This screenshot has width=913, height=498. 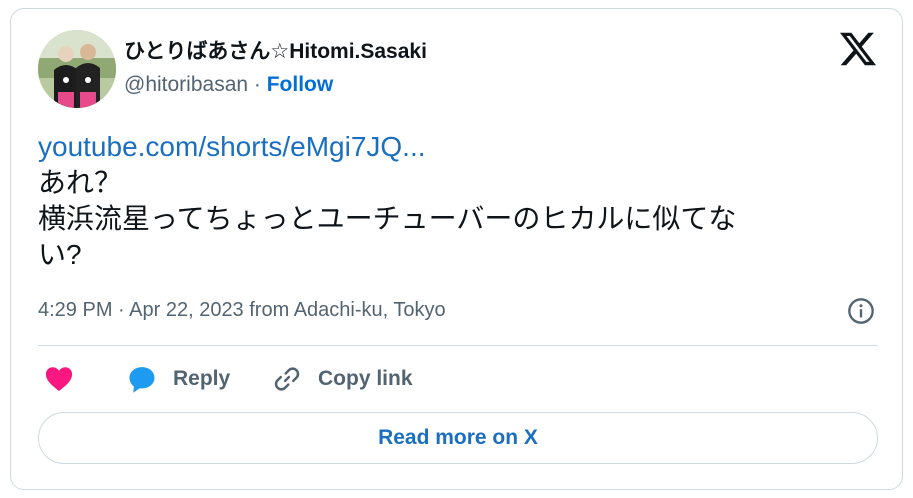 I want to click on author-display-name: ひとりばあさん☆Hitomi.Sasaki, so click(x=275, y=50).